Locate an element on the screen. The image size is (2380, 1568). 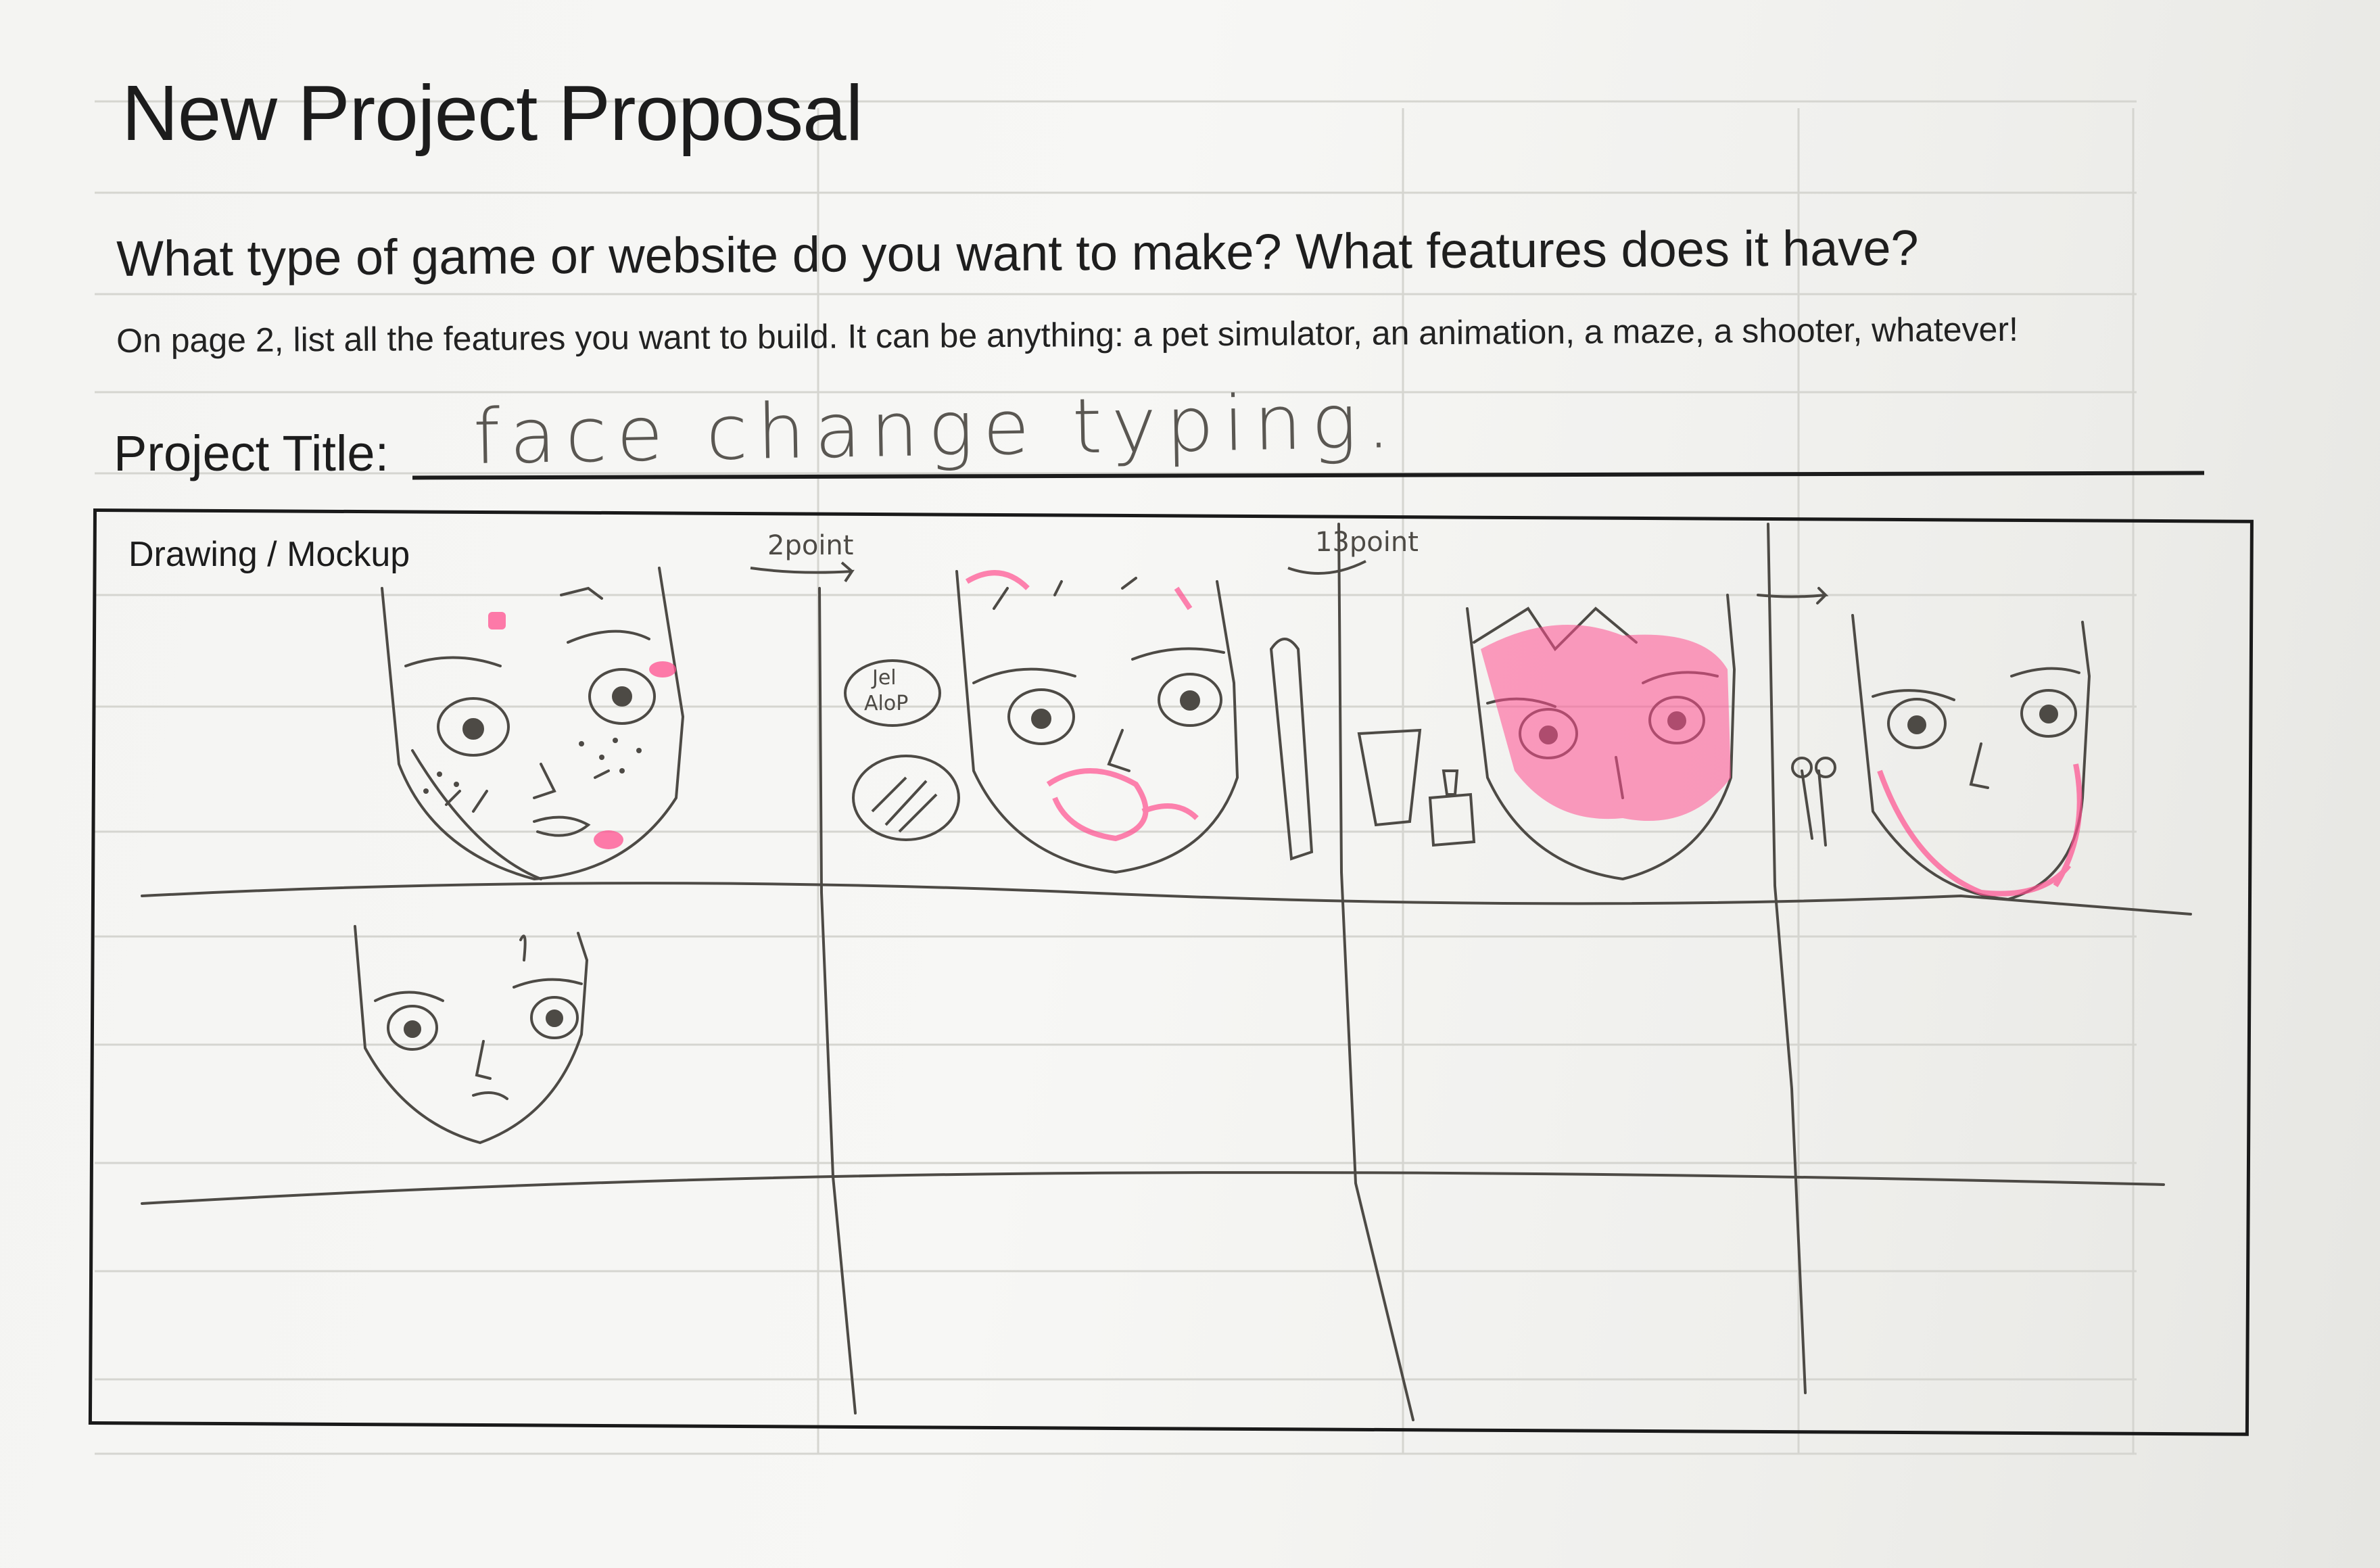
face-sketch-4-highlights is located at coordinates (1980, 830).